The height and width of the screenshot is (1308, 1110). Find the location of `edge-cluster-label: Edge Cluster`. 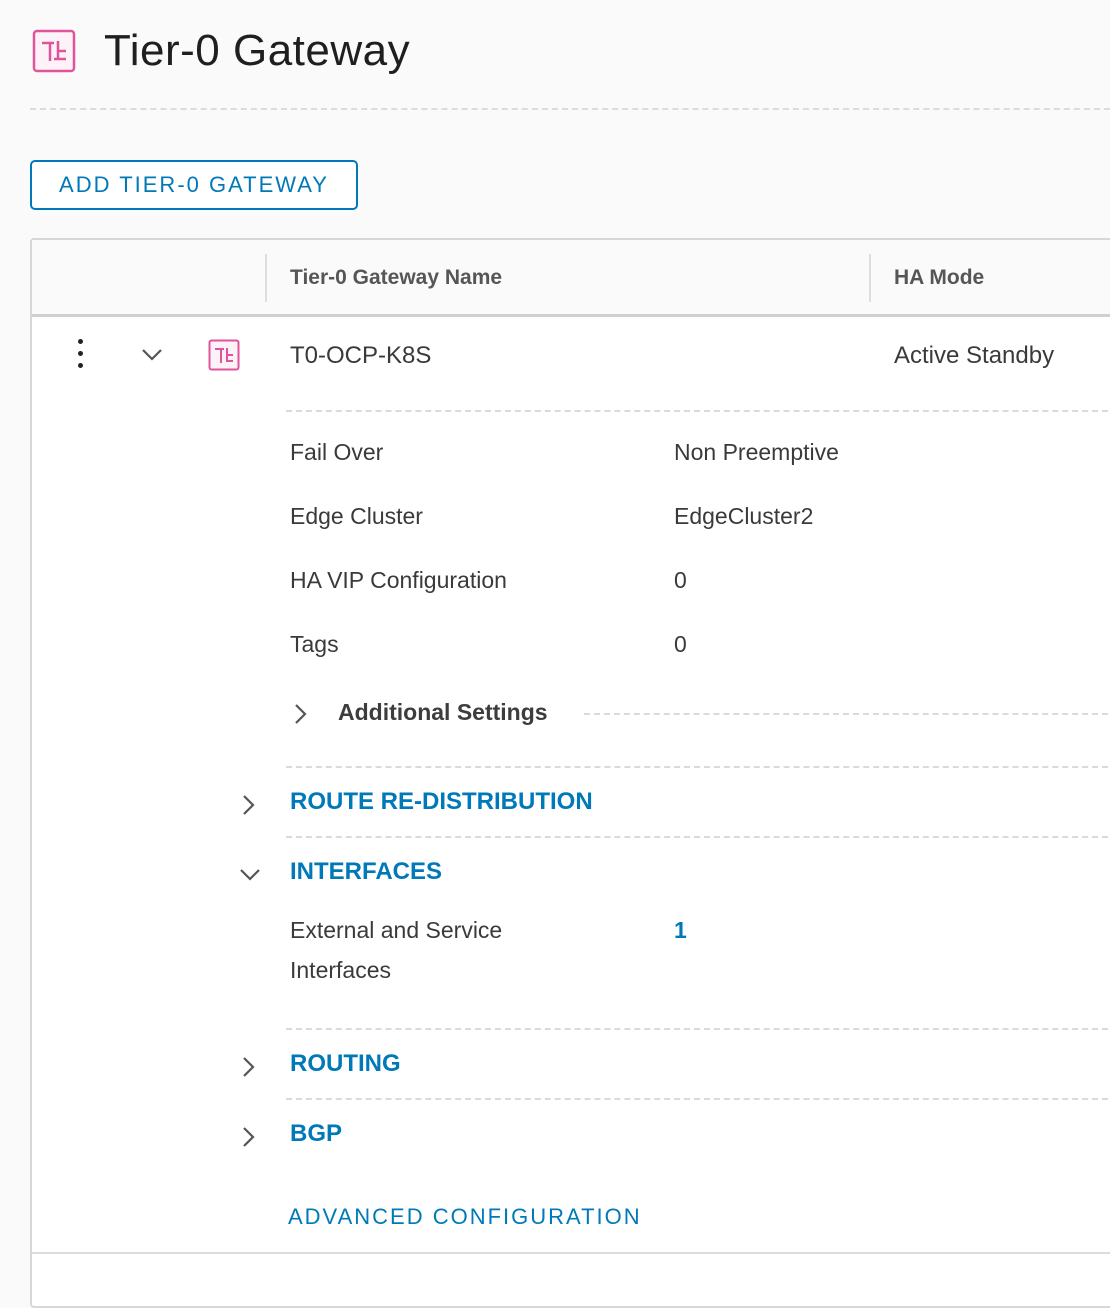

edge-cluster-label: Edge Cluster is located at coordinates (356, 516).